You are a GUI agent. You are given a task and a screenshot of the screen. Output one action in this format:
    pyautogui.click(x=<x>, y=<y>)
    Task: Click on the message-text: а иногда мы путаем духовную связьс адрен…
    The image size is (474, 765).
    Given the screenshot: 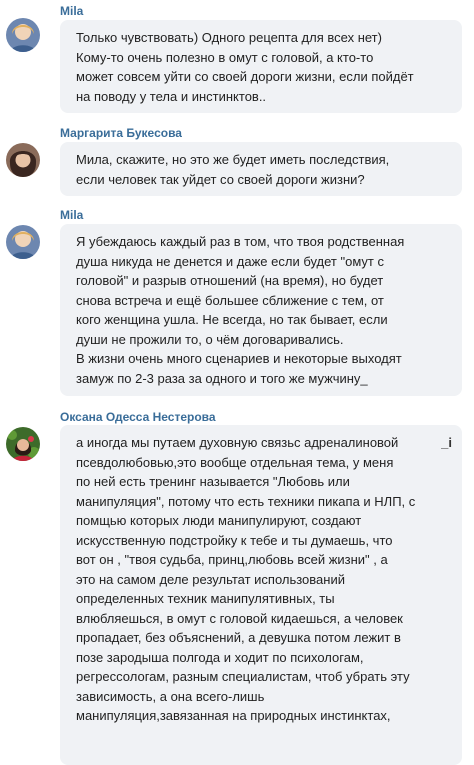 What is the action you would take?
    pyautogui.click(x=237, y=442)
    